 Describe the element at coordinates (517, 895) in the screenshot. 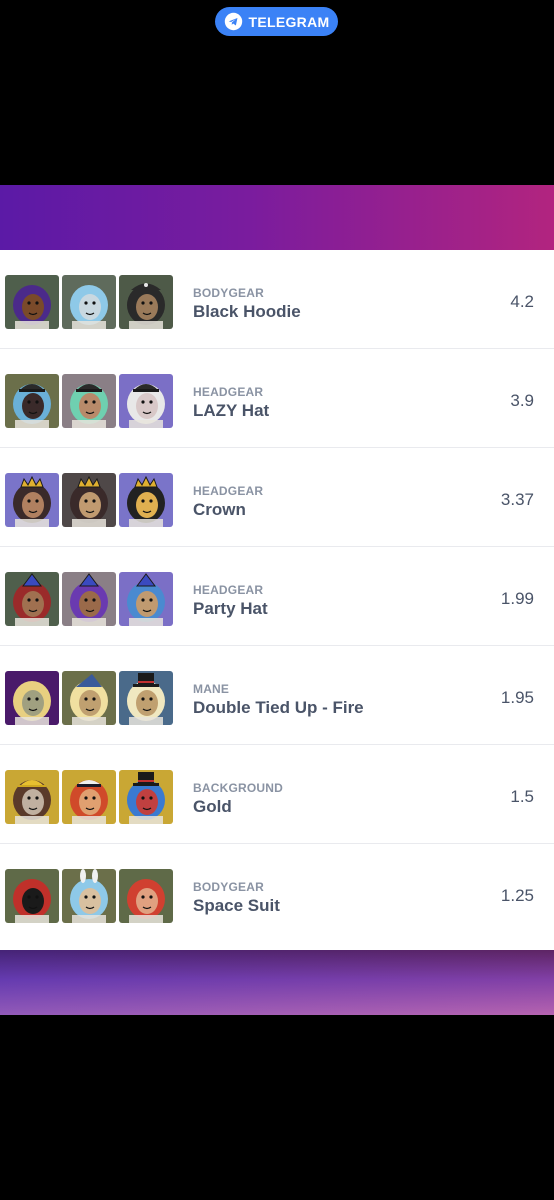

I see `trait-score: 1.25` at that location.